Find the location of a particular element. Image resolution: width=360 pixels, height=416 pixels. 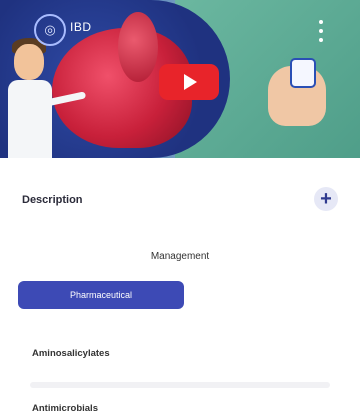

management-title: Management is located at coordinates (180, 256).